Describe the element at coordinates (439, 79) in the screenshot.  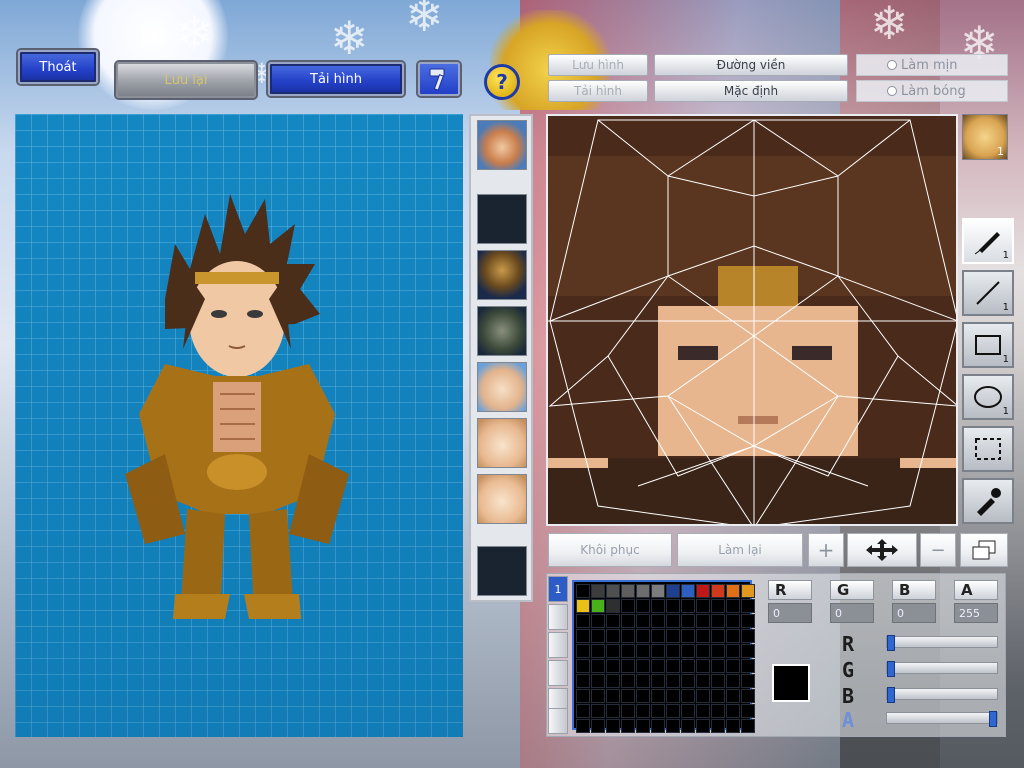
I see `hammer-button` at that location.